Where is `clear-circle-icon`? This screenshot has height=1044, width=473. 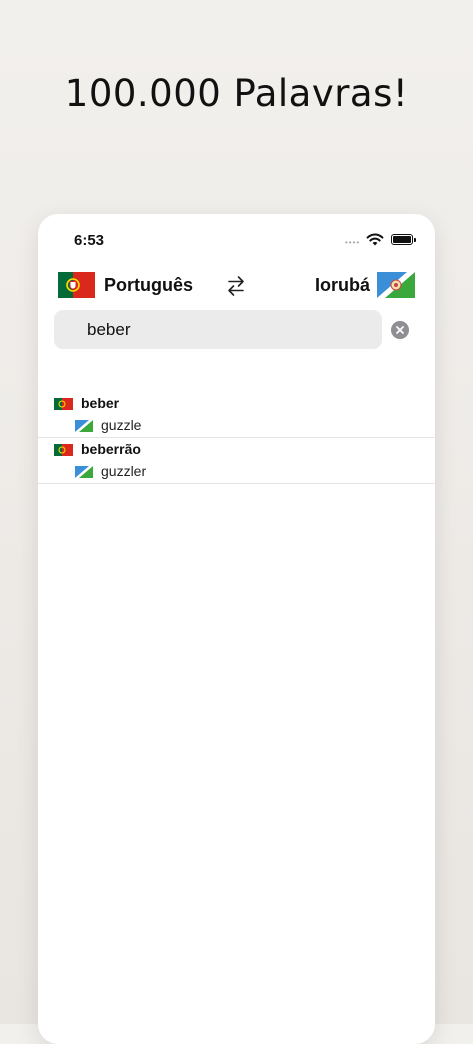
clear-circle-icon is located at coordinates (400, 330).